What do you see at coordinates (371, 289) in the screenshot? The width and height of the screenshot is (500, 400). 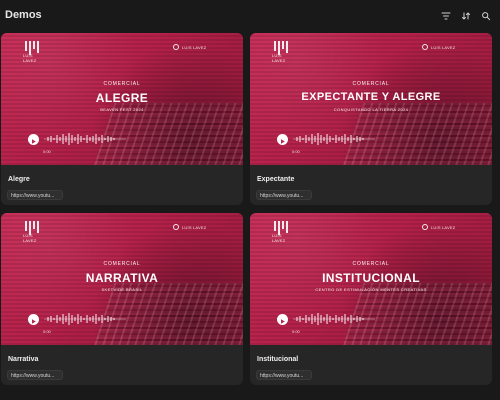 I see `thumbnail-subtitle: CENTRO DE ESTIMULACIÓN MENTES CREATIVAS` at bounding box center [371, 289].